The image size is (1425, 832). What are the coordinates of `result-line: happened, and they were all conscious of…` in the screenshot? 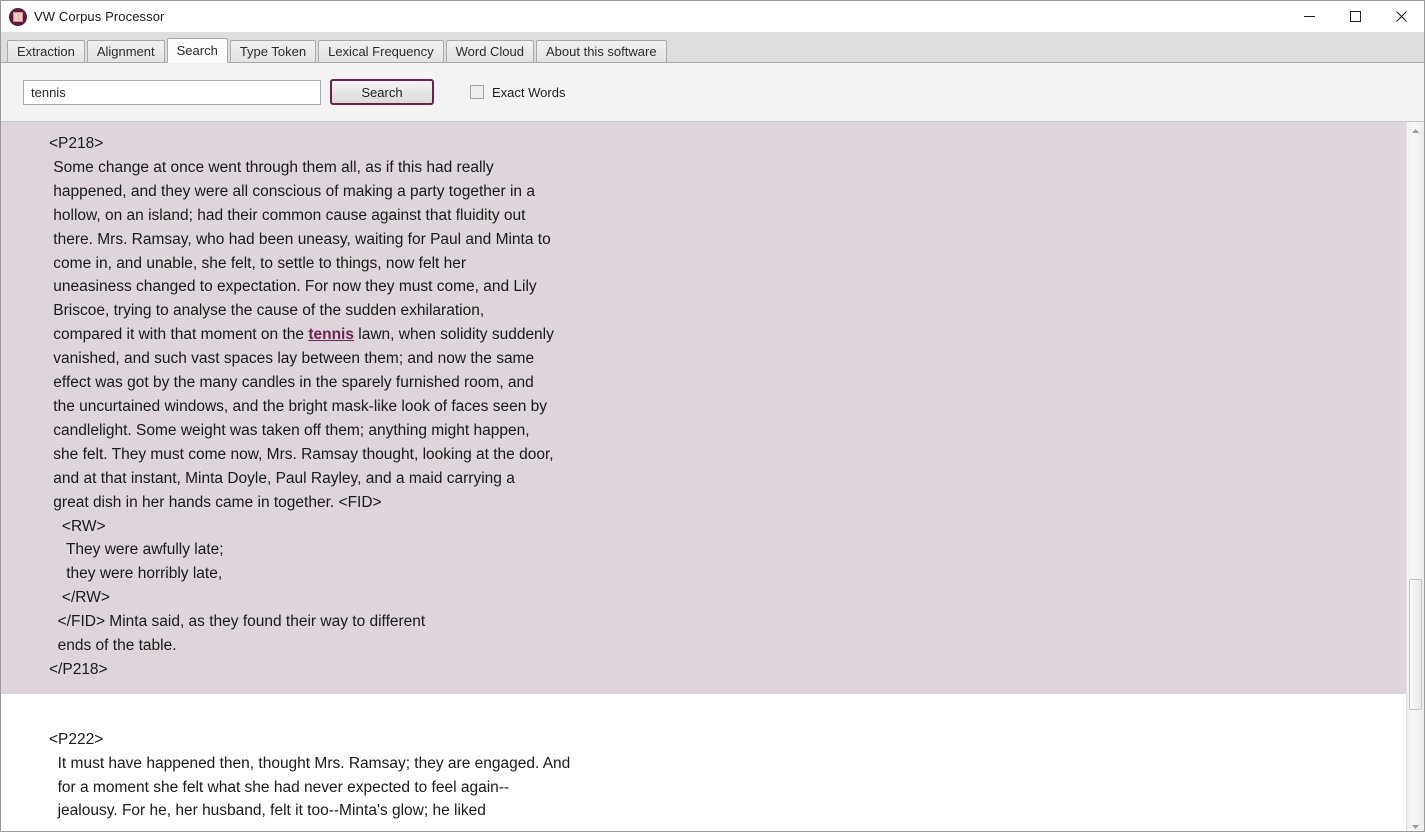 It's located at (292, 191).